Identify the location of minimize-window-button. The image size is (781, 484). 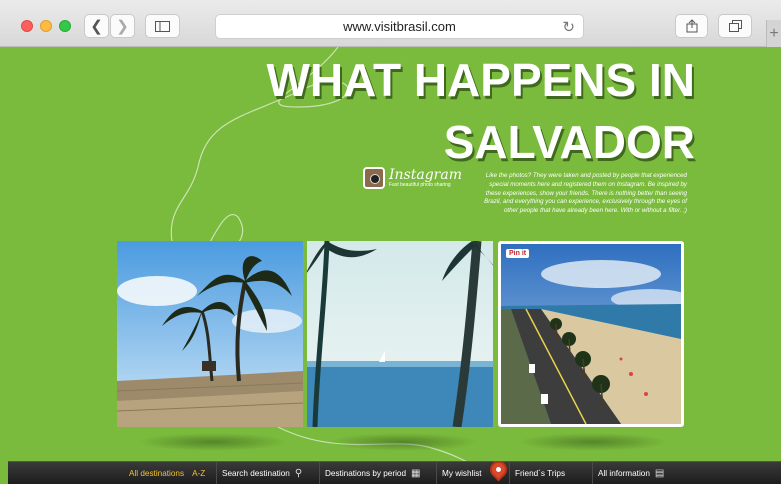
(46, 26).